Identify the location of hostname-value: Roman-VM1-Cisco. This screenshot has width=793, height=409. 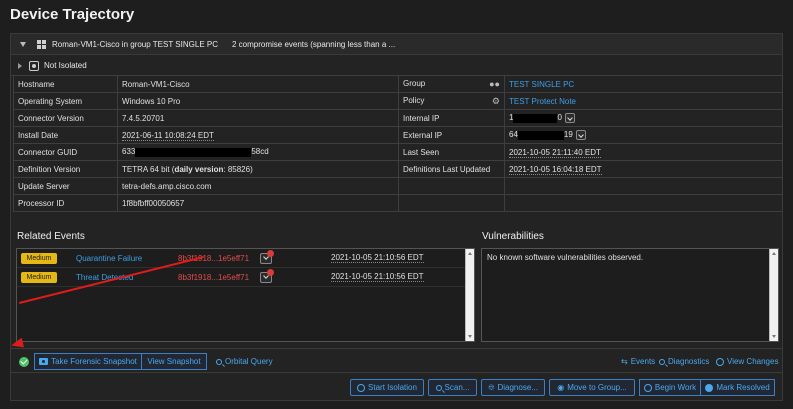
(258, 84).